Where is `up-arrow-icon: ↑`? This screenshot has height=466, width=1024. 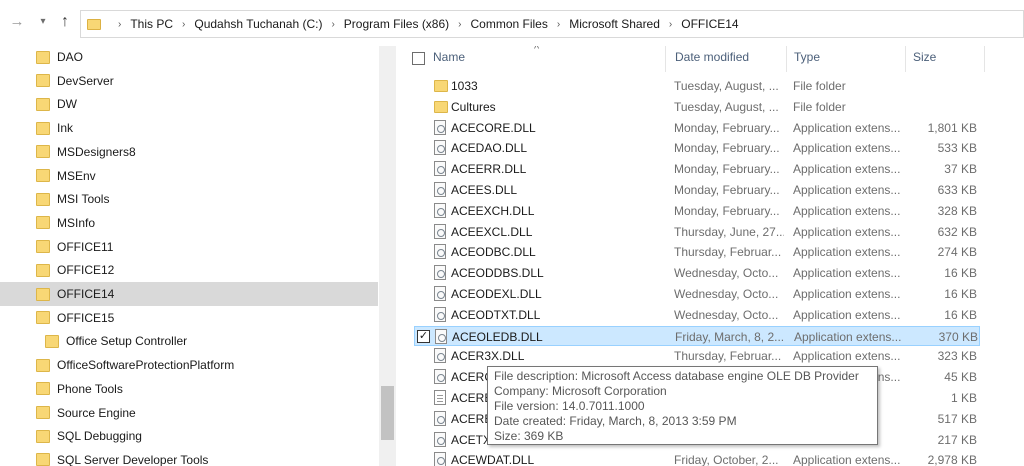
up-arrow-icon: ↑ is located at coordinates (65, 22).